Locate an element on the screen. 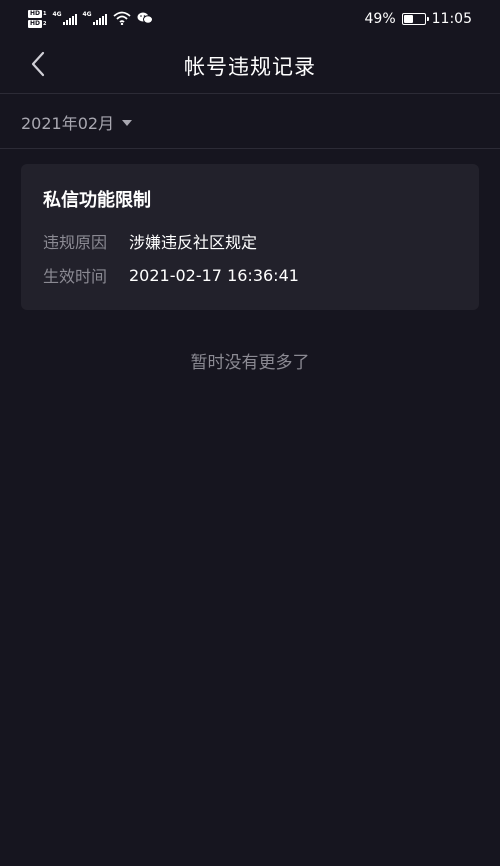  record-row-effective-time: 生效时间 2021-02-17 16:36:41 is located at coordinates (250, 275).